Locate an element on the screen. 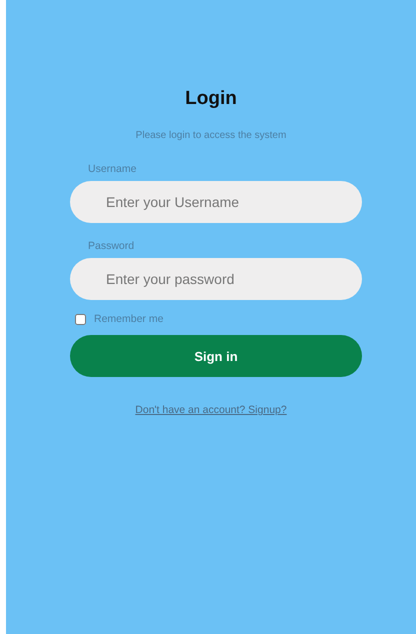  login-title: Login is located at coordinates (211, 99).